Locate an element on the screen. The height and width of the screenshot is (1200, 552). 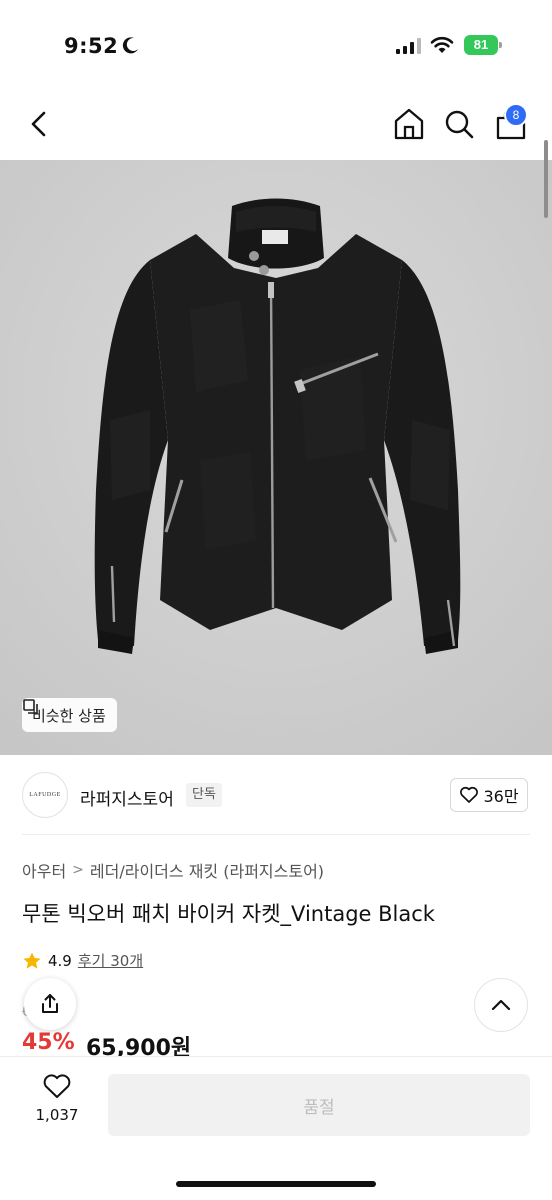
store-like-button: 36만 is located at coordinates (489, 795).